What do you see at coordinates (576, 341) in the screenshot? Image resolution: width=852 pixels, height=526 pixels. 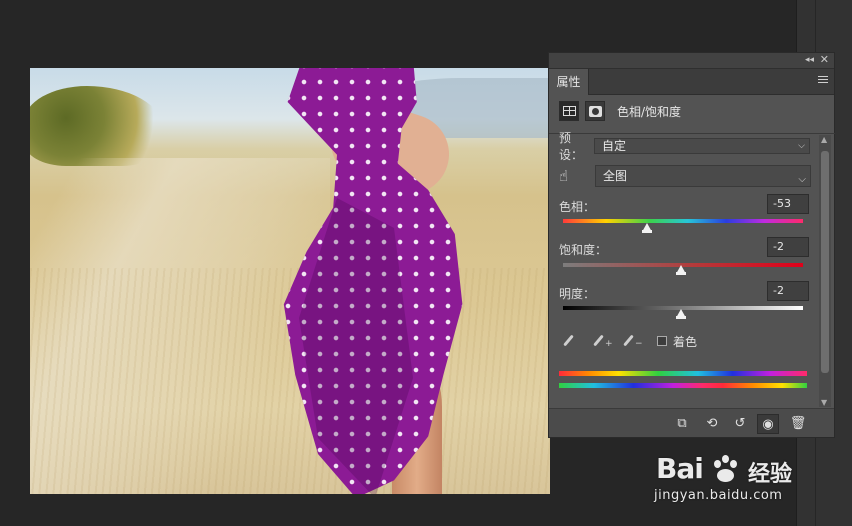 I see `eyedropper-icon` at bounding box center [576, 341].